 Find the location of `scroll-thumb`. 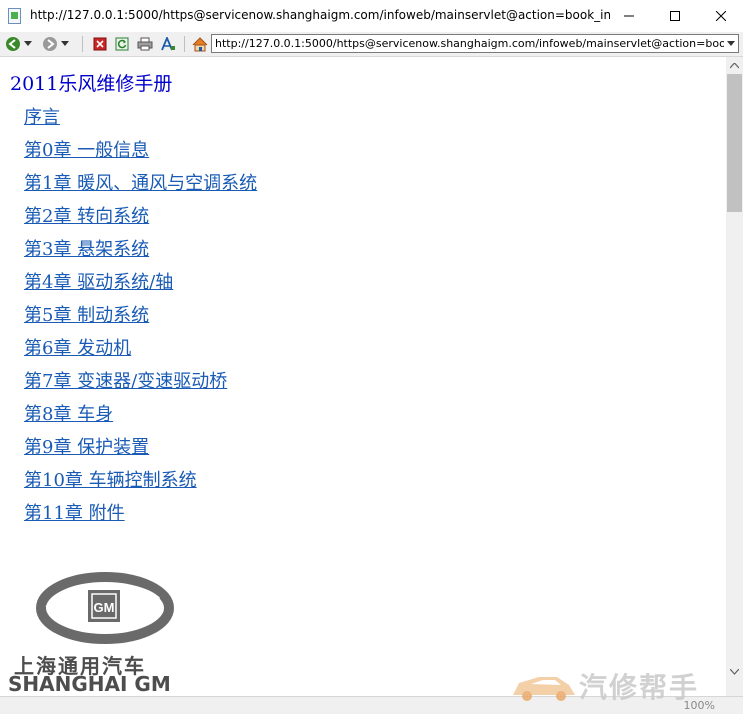

scroll-thumb is located at coordinates (734, 143).